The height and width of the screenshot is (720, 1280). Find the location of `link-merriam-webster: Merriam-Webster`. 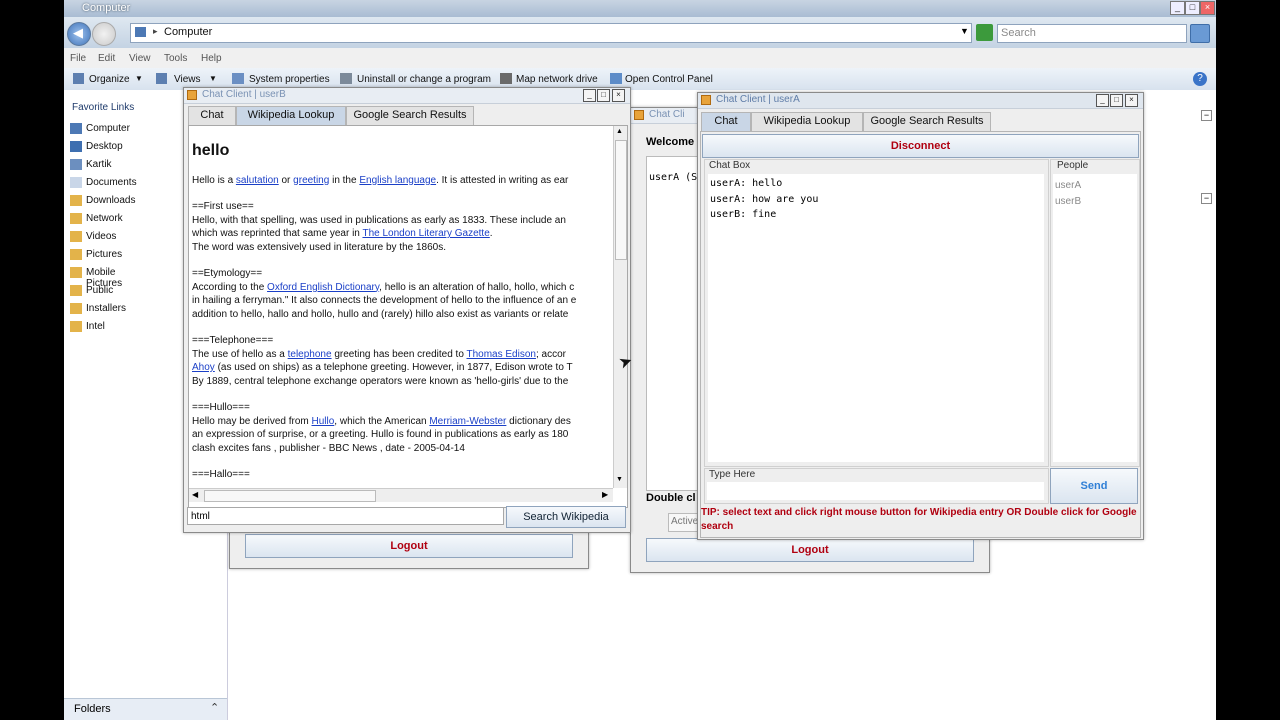

link-merriam-webster: Merriam-Webster is located at coordinates (467, 421).